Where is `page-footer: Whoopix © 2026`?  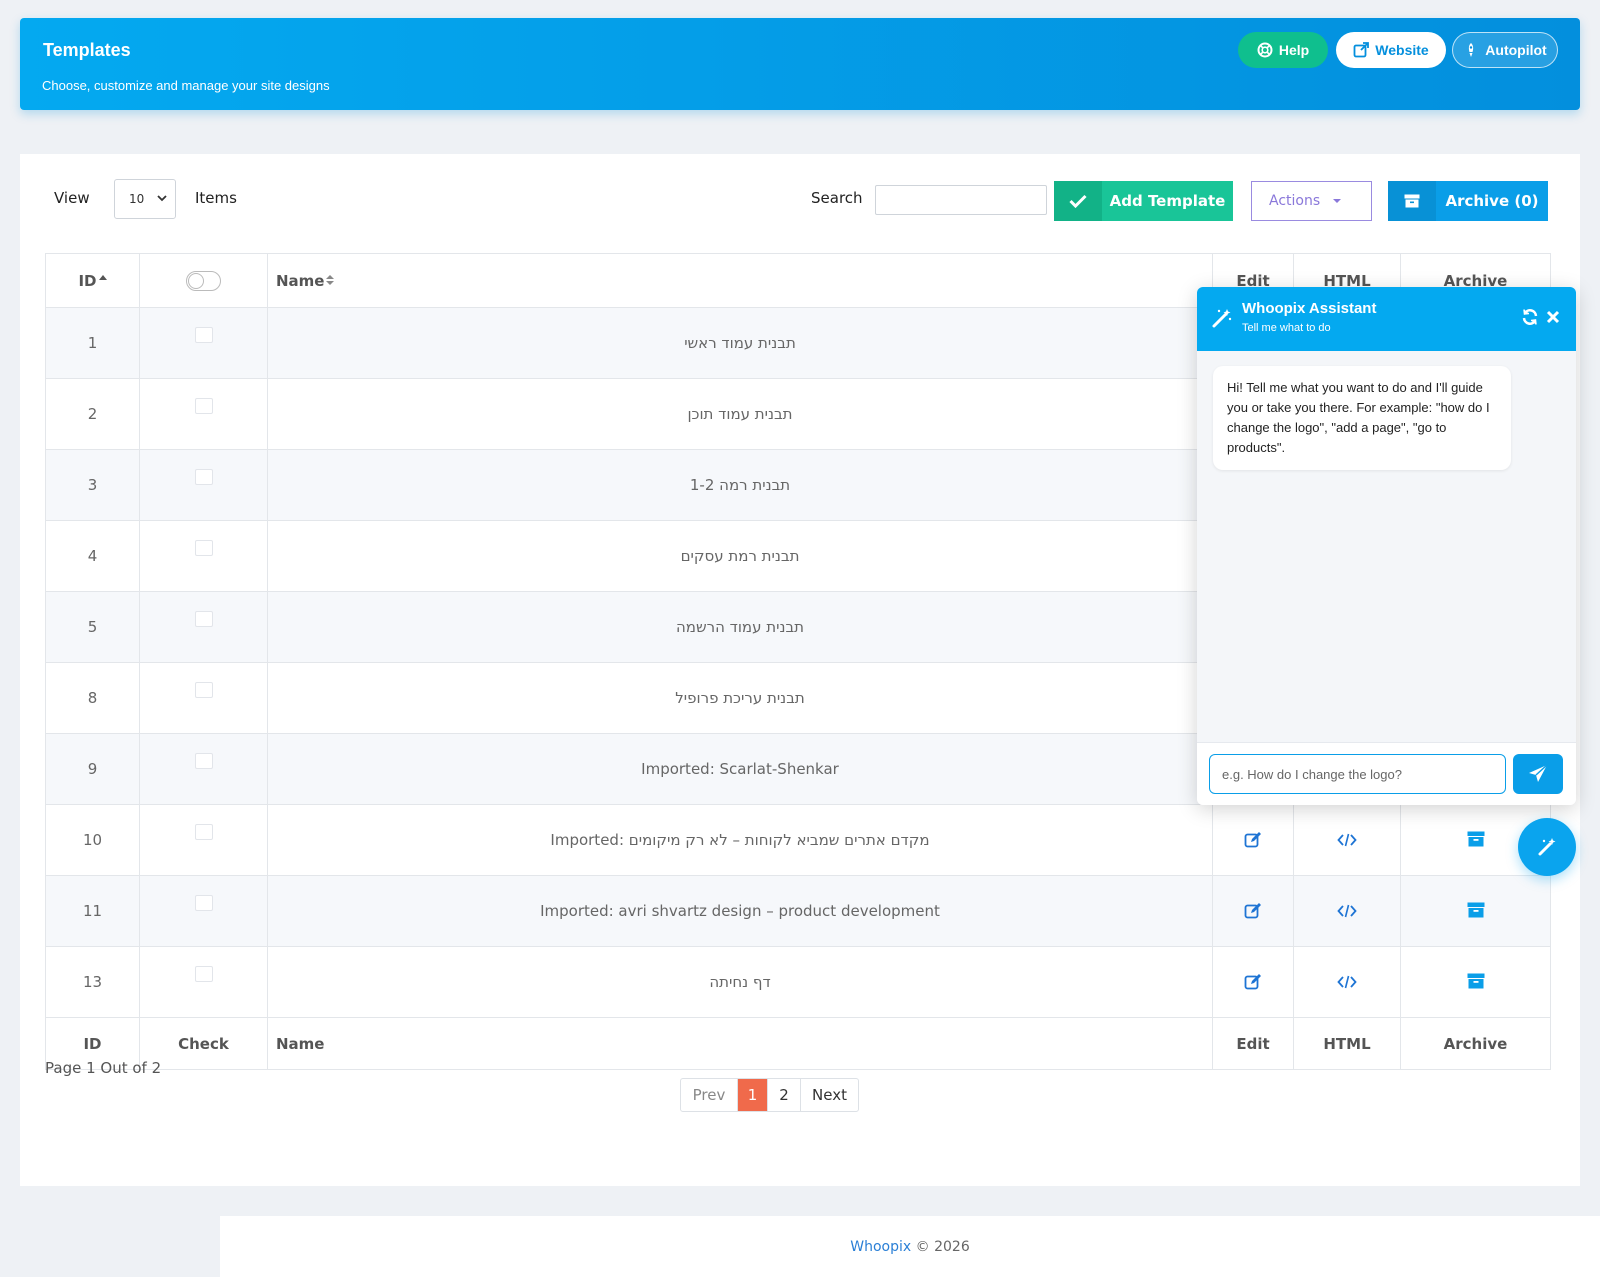
page-footer: Whoopix © 2026 is located at coordinates (910, 1246).